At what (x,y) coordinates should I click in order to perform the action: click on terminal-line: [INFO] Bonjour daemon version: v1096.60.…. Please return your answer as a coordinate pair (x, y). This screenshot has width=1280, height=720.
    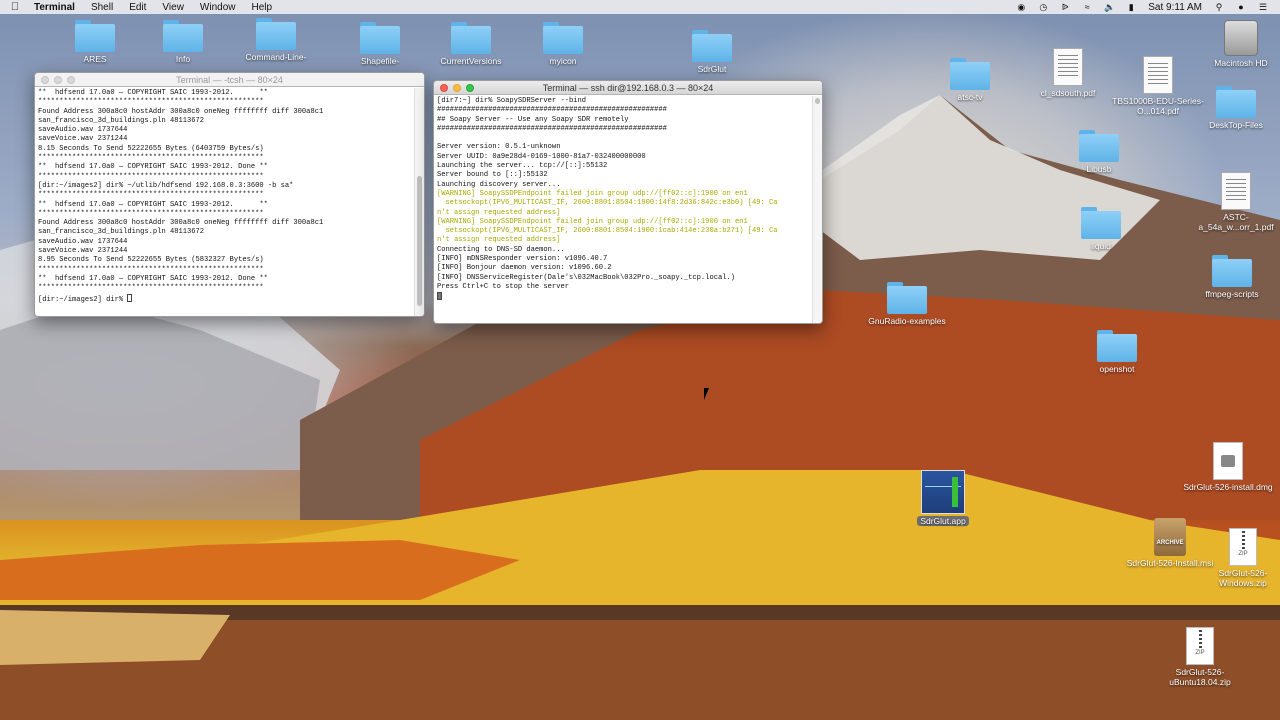
    Looking at the image, I should click on (524, 268).